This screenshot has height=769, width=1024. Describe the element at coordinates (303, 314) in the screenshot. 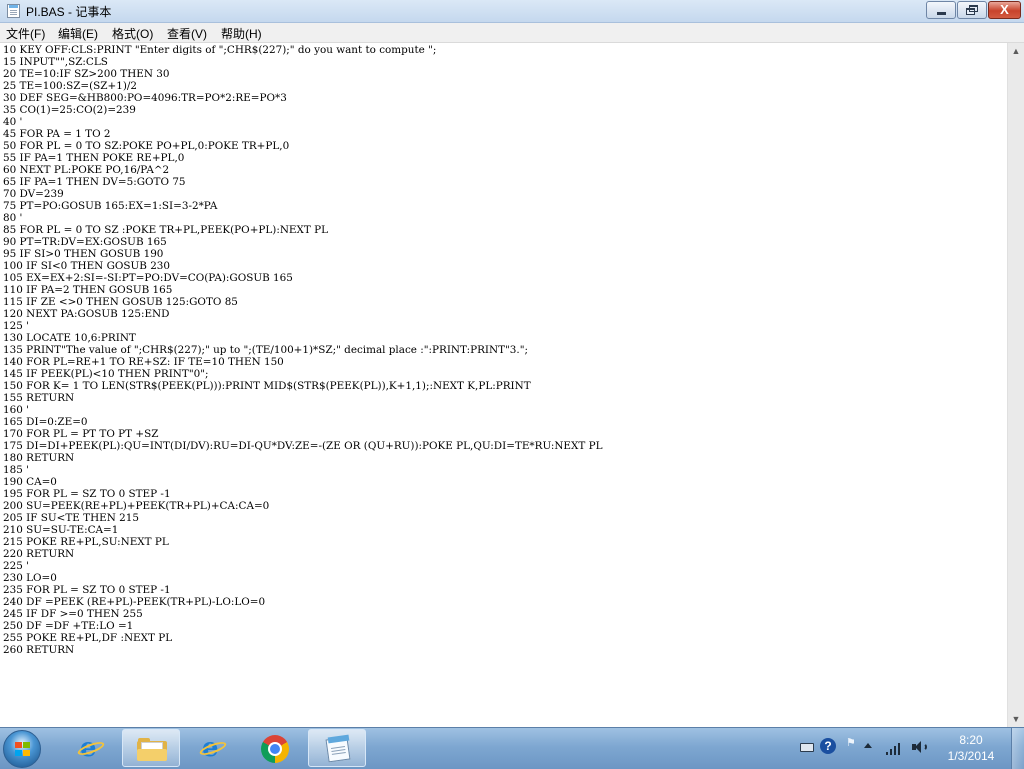

I see `code-line: 120 NEXT PA:GOSUB 125:END` at that location.